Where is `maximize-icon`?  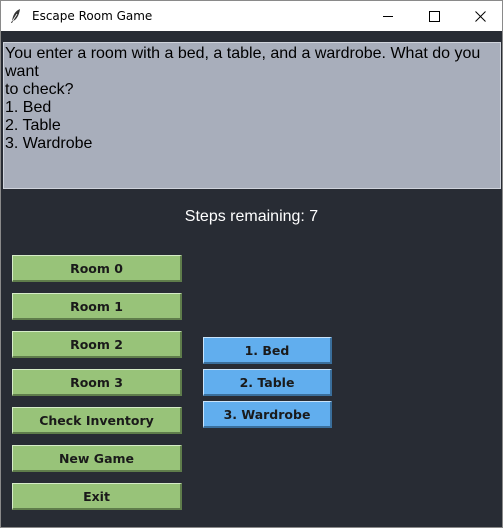 maximize-icon is located at coordinates (434, 16).